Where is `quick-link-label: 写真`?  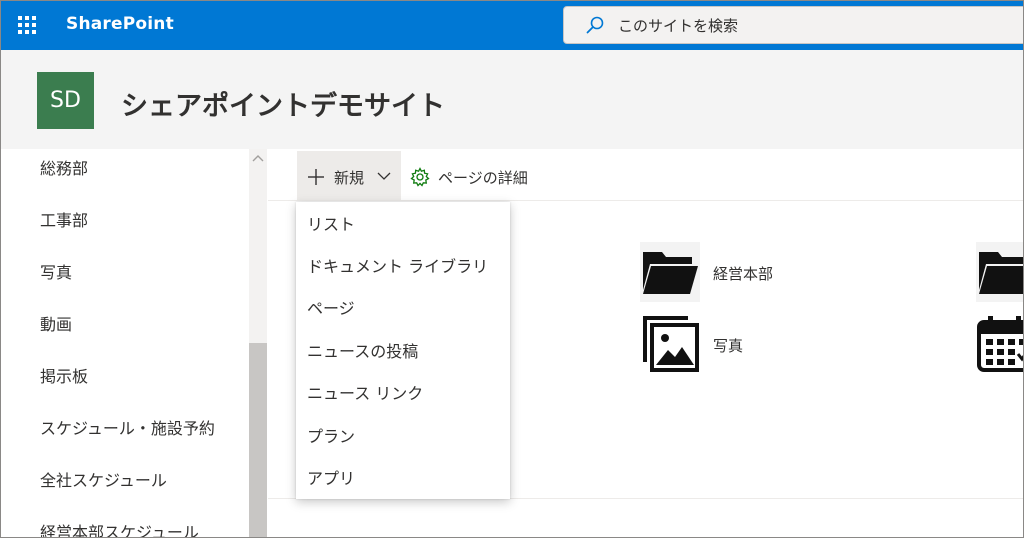
quick-link-label: 写真 is located at coordinates (728, 346).